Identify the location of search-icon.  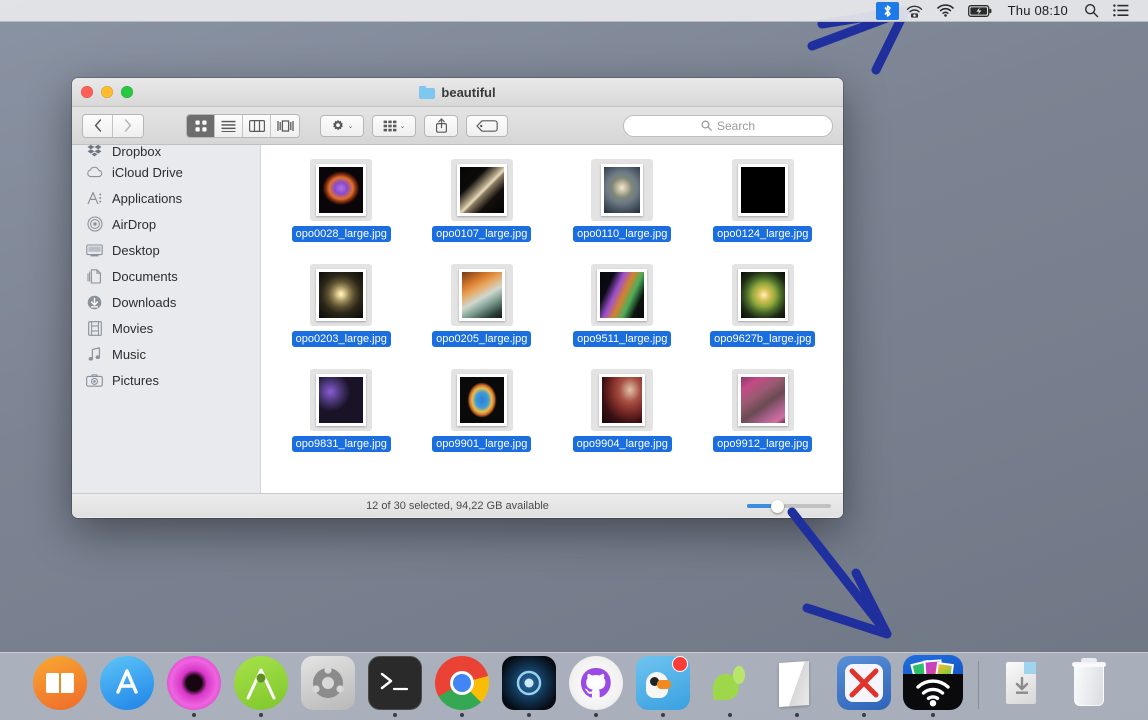
(1091, 11).